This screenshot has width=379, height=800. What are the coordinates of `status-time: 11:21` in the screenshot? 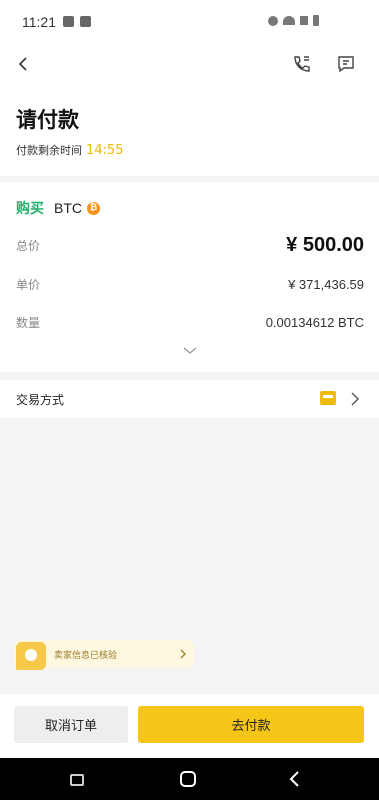 It's located at (39, 22).